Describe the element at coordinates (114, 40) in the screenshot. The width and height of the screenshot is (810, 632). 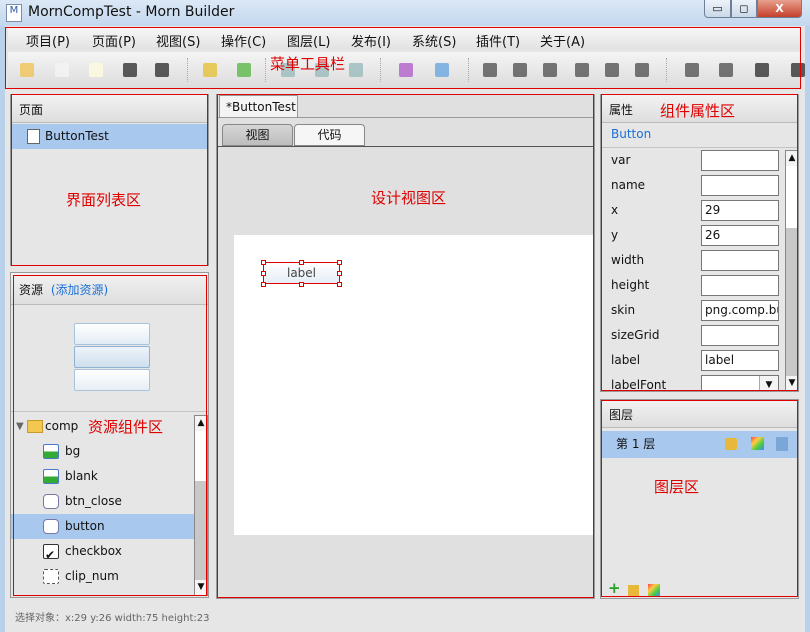
I see `menu-item-1: 页面(P)` at that location.